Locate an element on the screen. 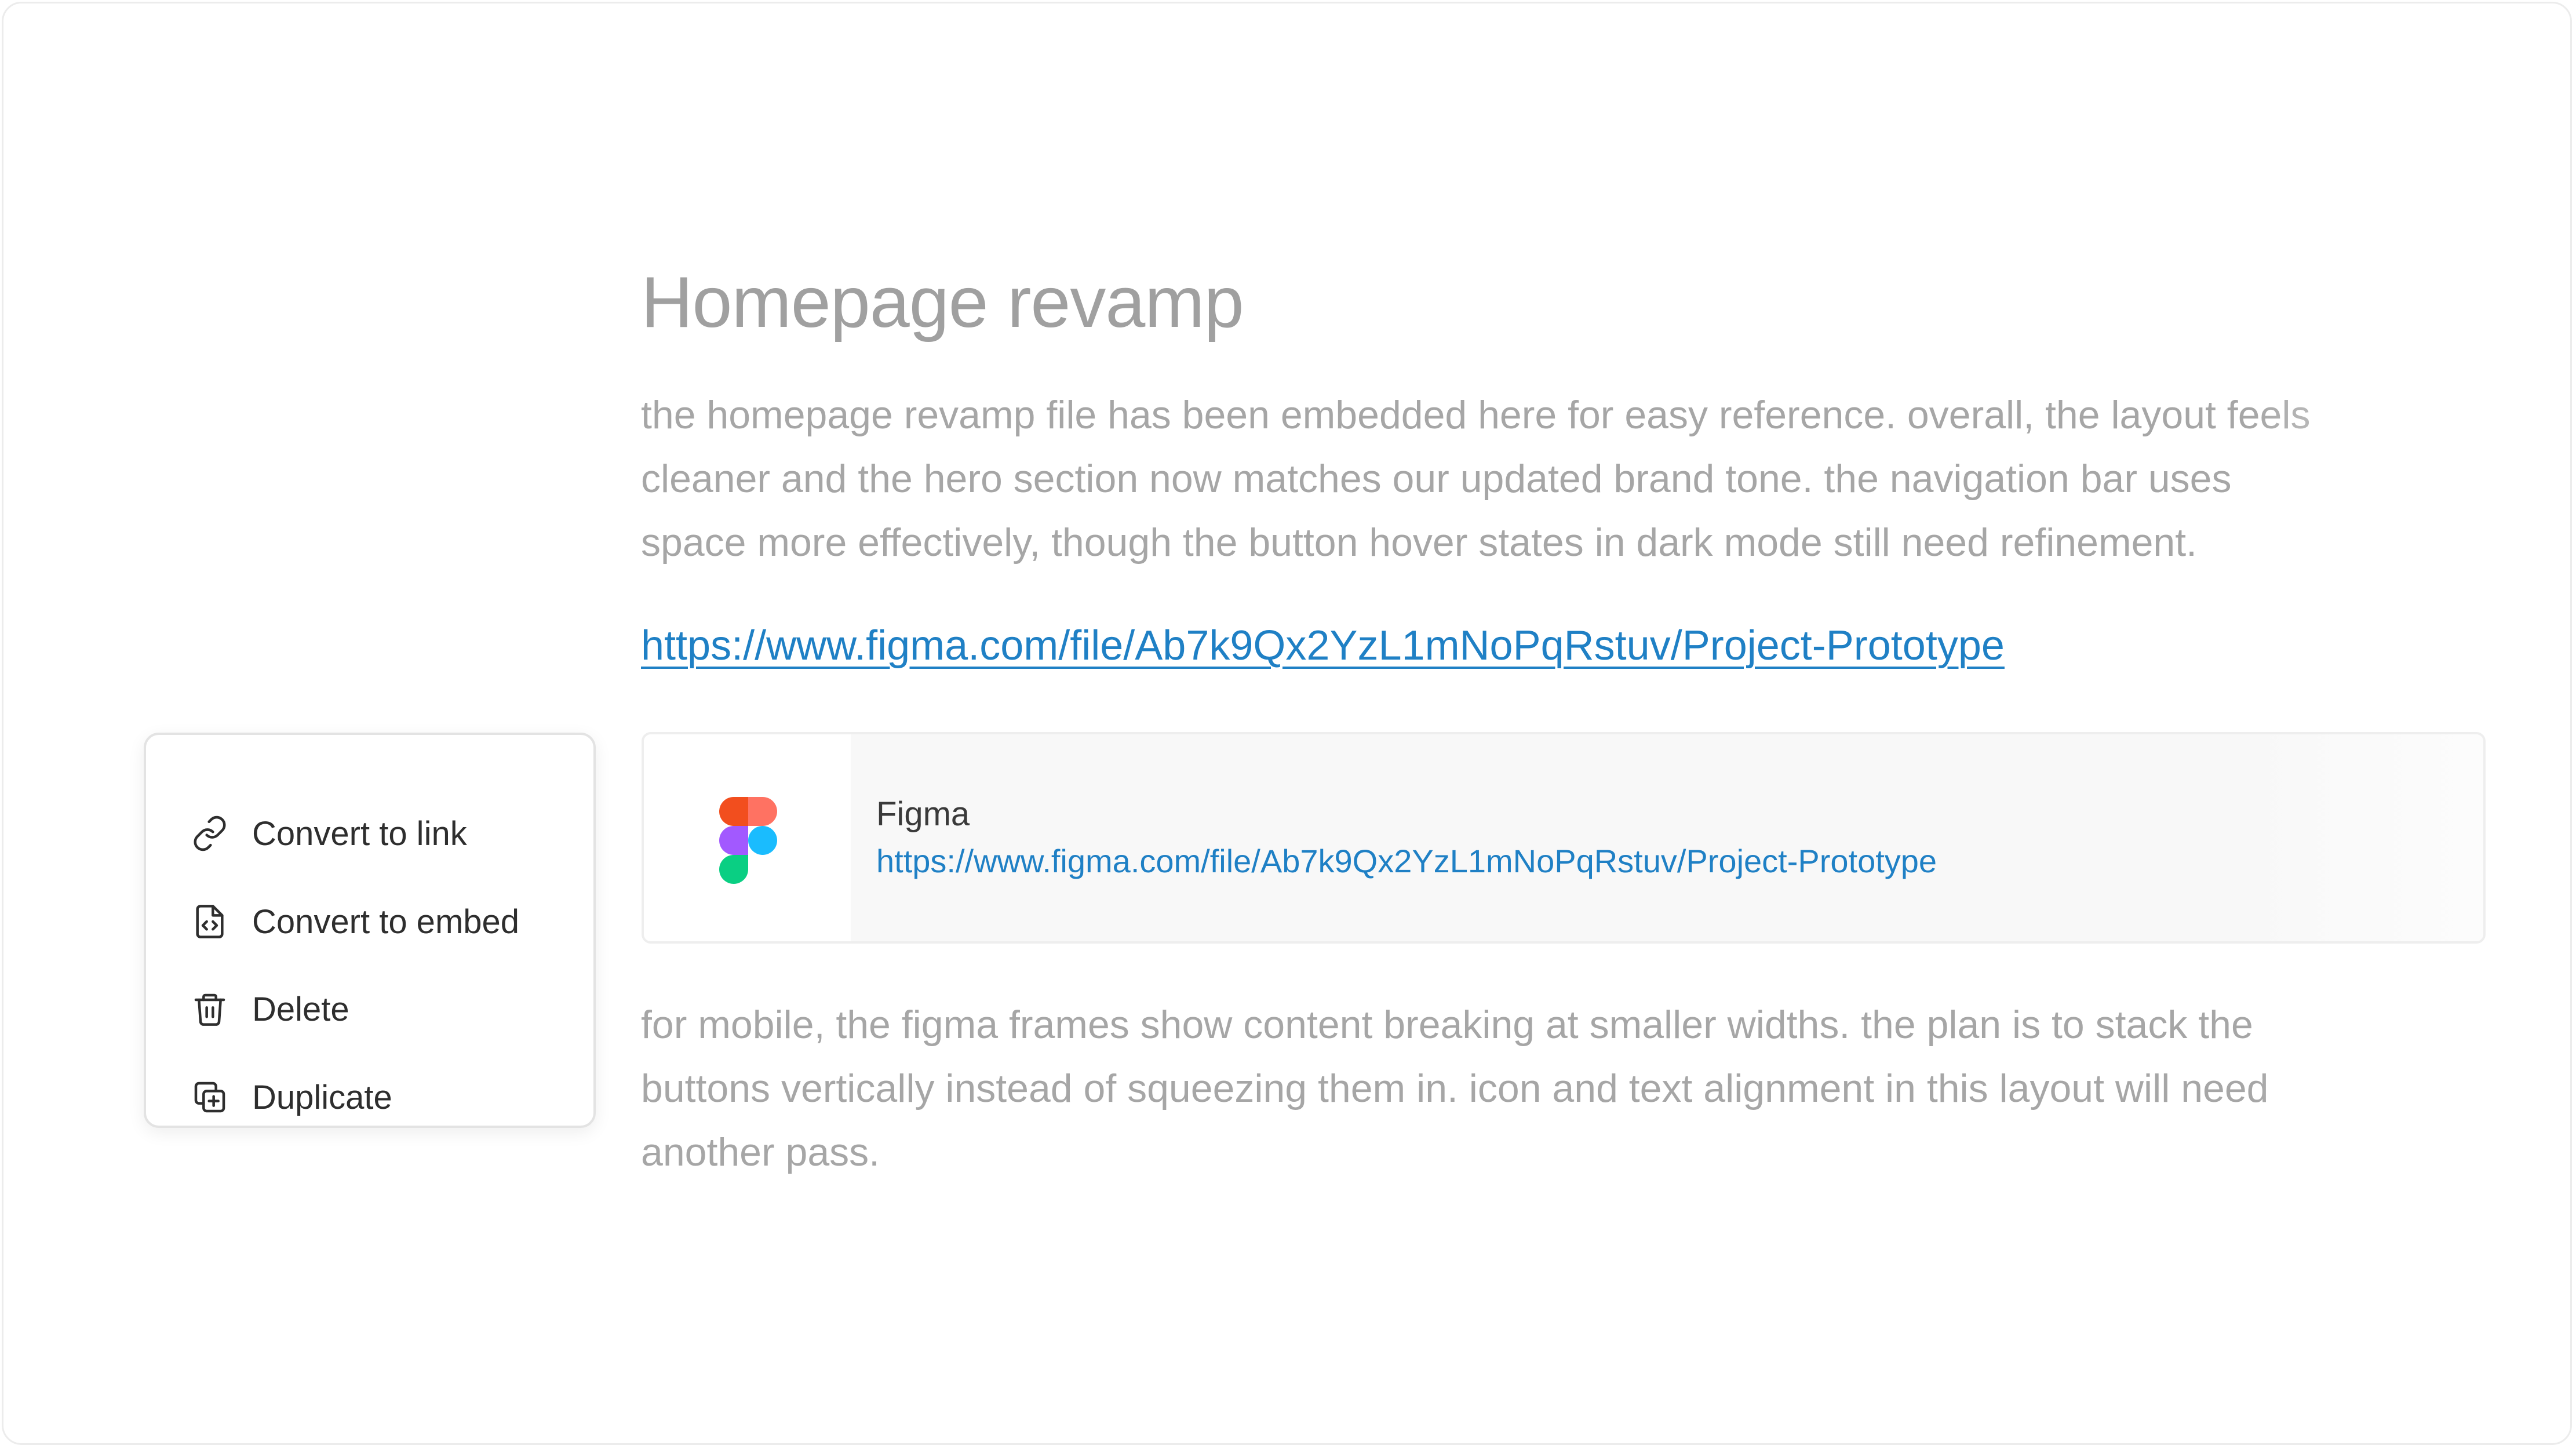 This screenshot has height=1449, width=2576. duplicate-icon is located at coordinates (209, 1097).